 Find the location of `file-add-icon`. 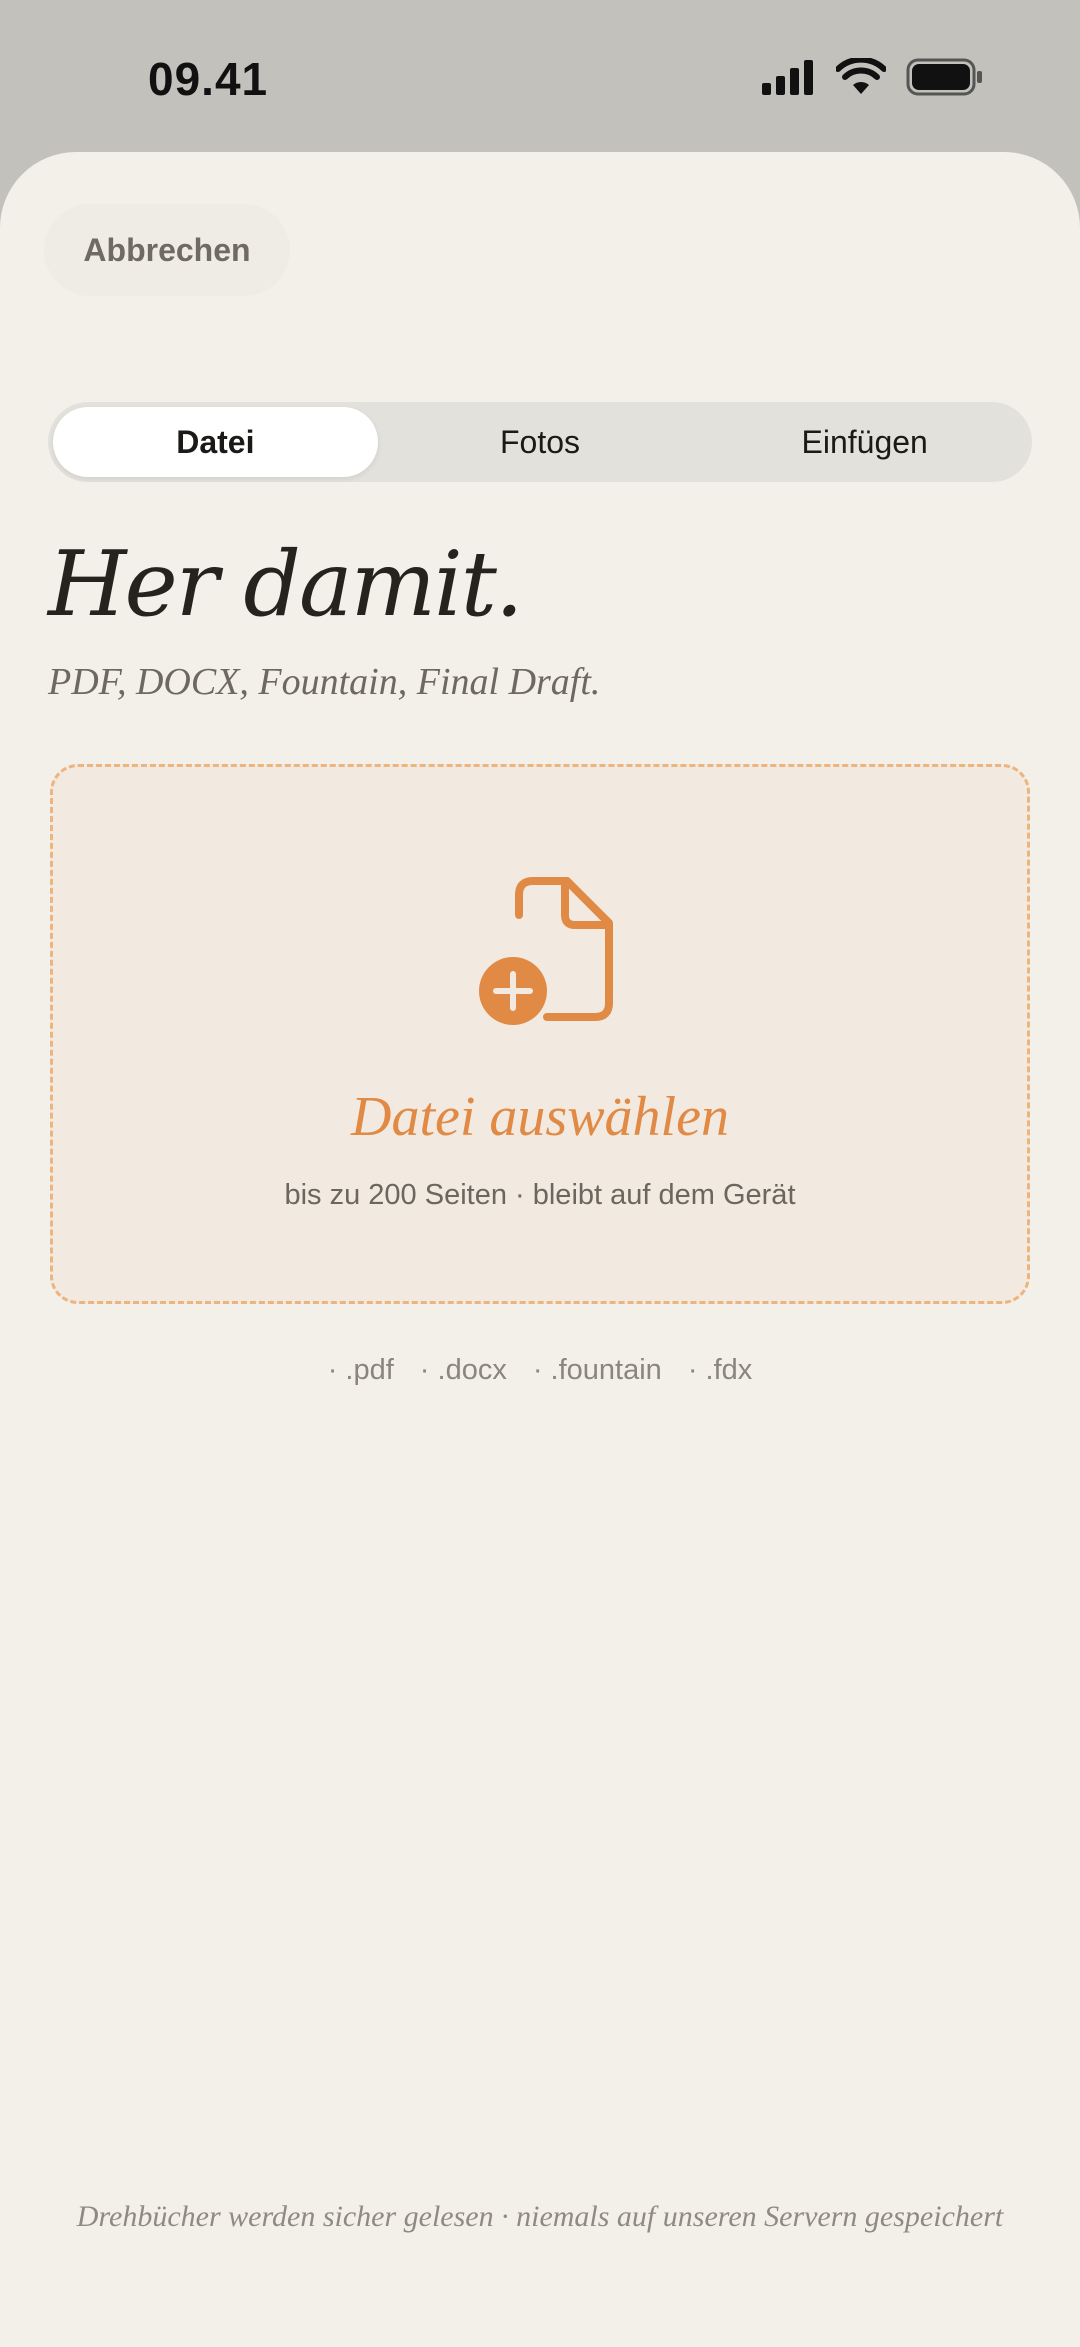

file-add-icon is located at coordinates (546, 951).